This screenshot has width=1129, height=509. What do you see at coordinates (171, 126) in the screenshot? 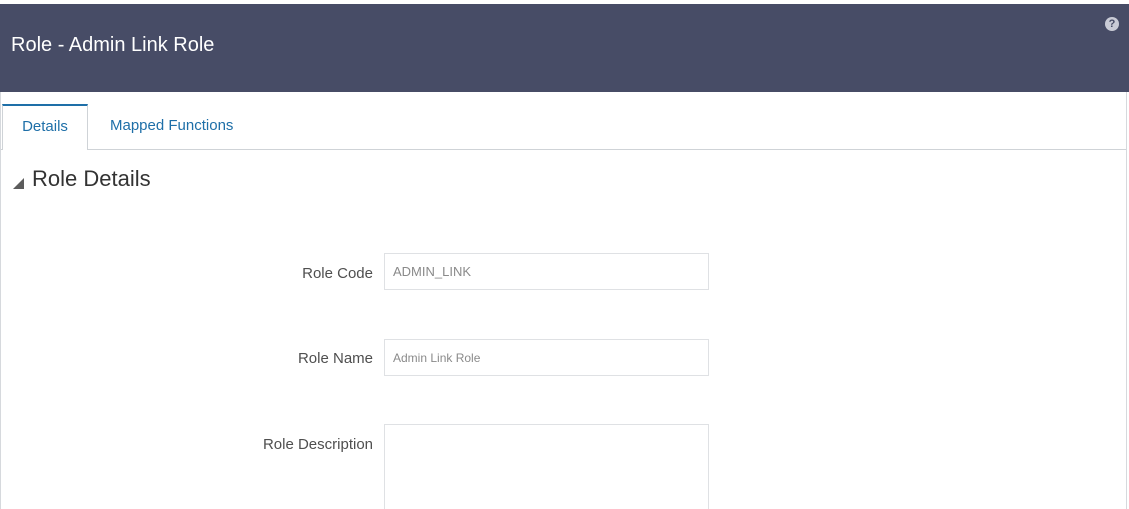
I see `tab-mapped-functions: Mapped Functions` at bounding box center [171, 126].